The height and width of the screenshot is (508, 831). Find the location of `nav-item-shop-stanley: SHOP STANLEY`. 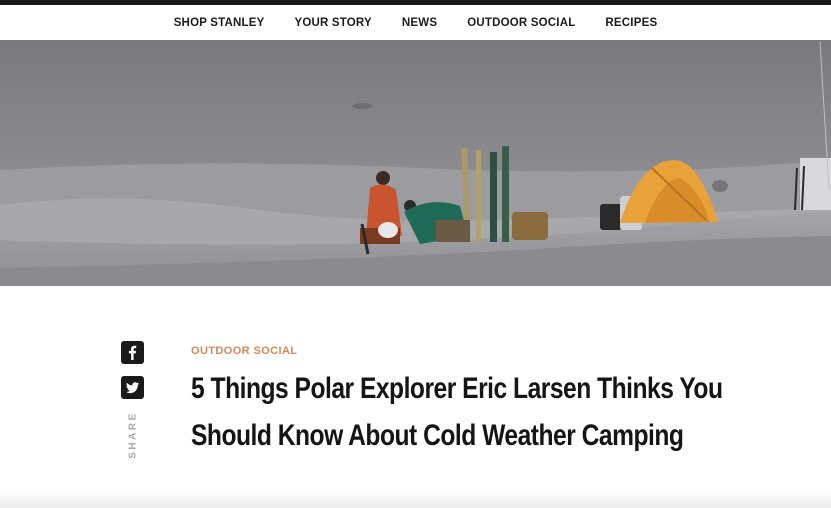

nav-item-shop-stanley: SHOP STANLEY is located at coordinates (219, 23).